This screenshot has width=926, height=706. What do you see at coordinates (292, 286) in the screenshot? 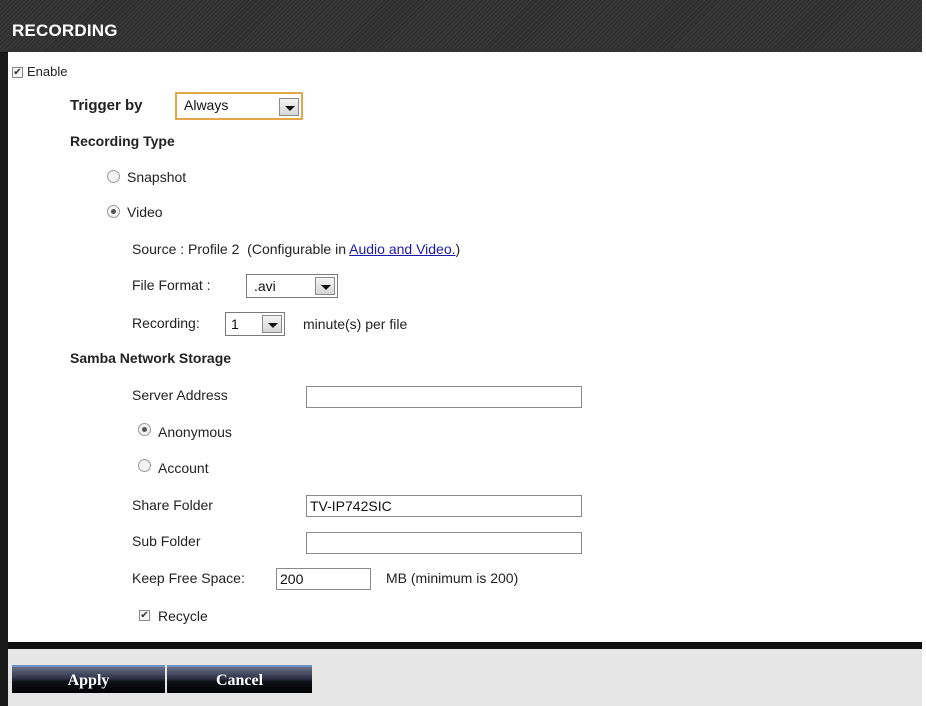
I see `file-format-select: .avi` at bounding box center [292, 286].